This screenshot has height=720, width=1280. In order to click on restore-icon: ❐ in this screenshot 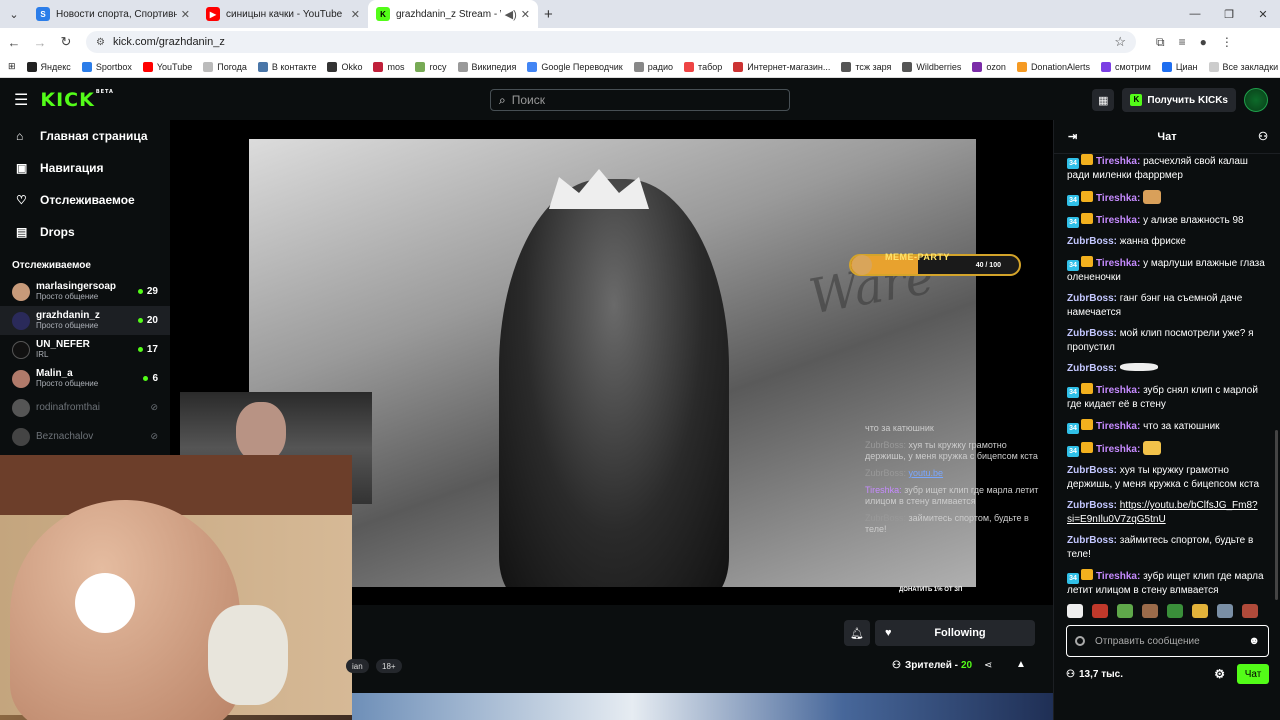, I will do `click(1229, 14)`.